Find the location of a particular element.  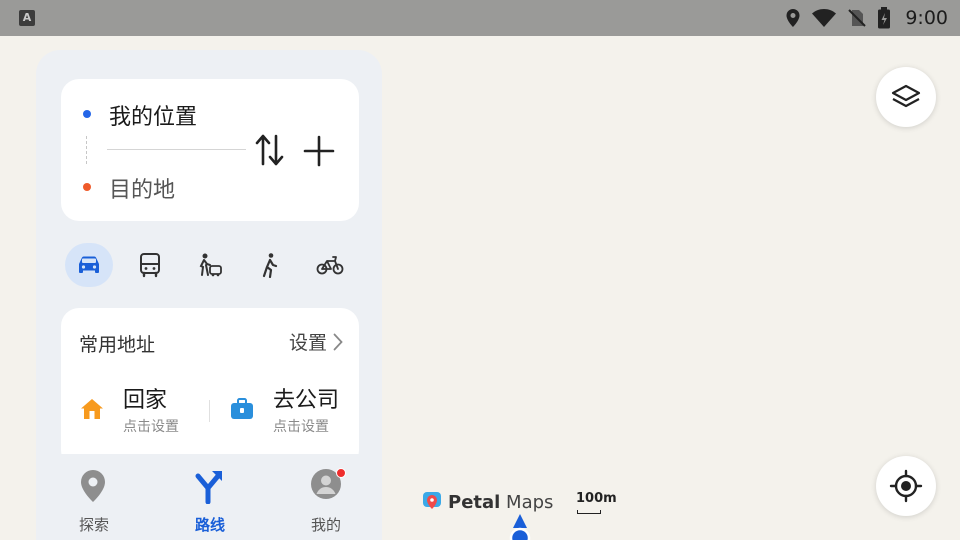

car-icon is located at coordinates (89, 264).